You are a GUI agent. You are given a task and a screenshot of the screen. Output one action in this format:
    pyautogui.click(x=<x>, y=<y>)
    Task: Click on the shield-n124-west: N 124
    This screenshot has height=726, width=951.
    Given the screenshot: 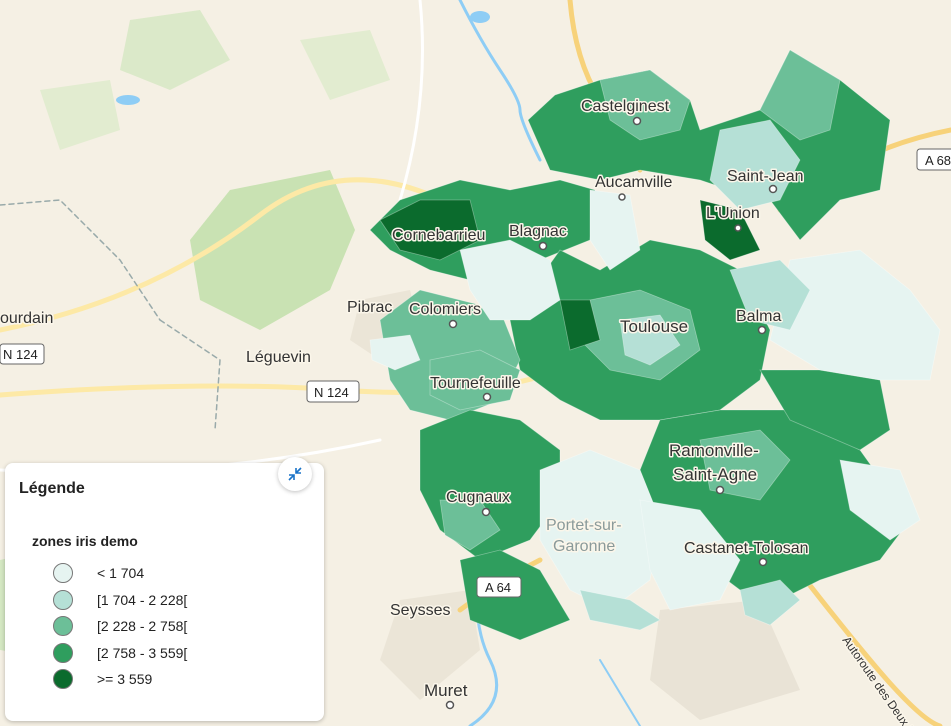 What is the action you would take?
    pyautogui.click(x=22, y=354)
    